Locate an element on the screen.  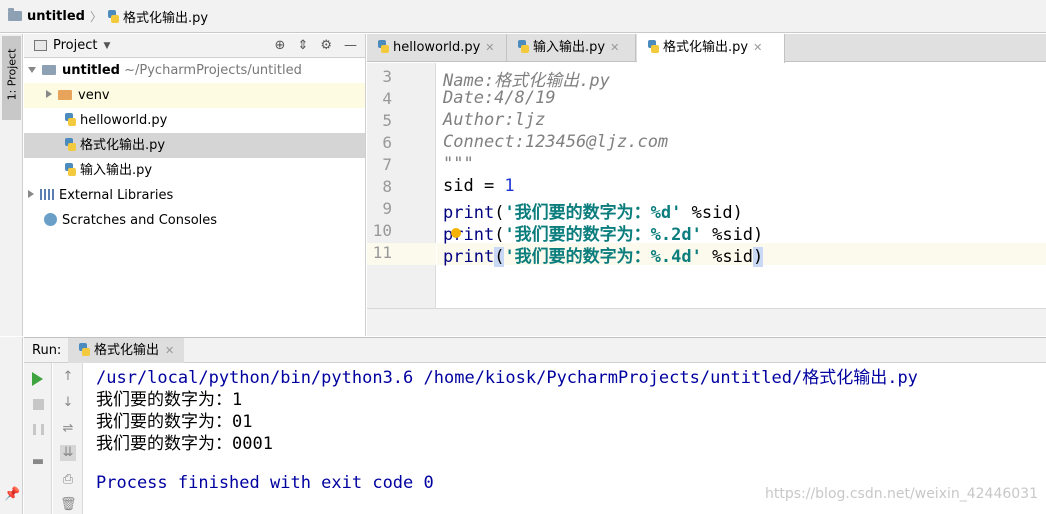
code-token: sid = is located at coordinates (474, 186).